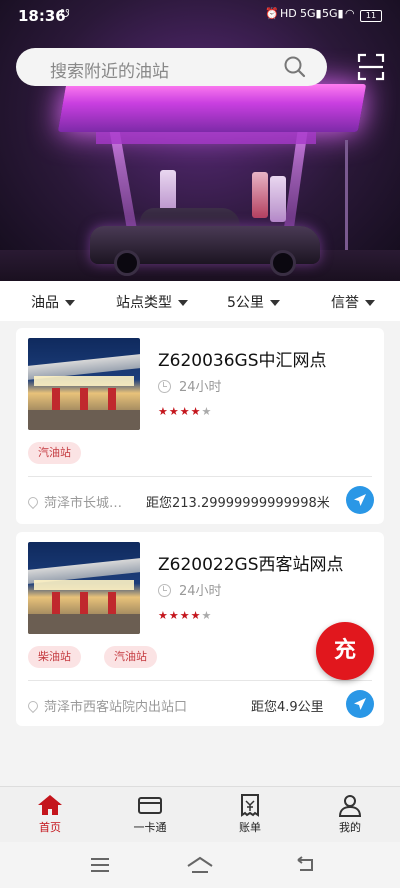 The image size is (400, 888). What do you see at coordinates (250, 805) in the screenshot?
I see `bill-icon` at bounding box center [250, 805].